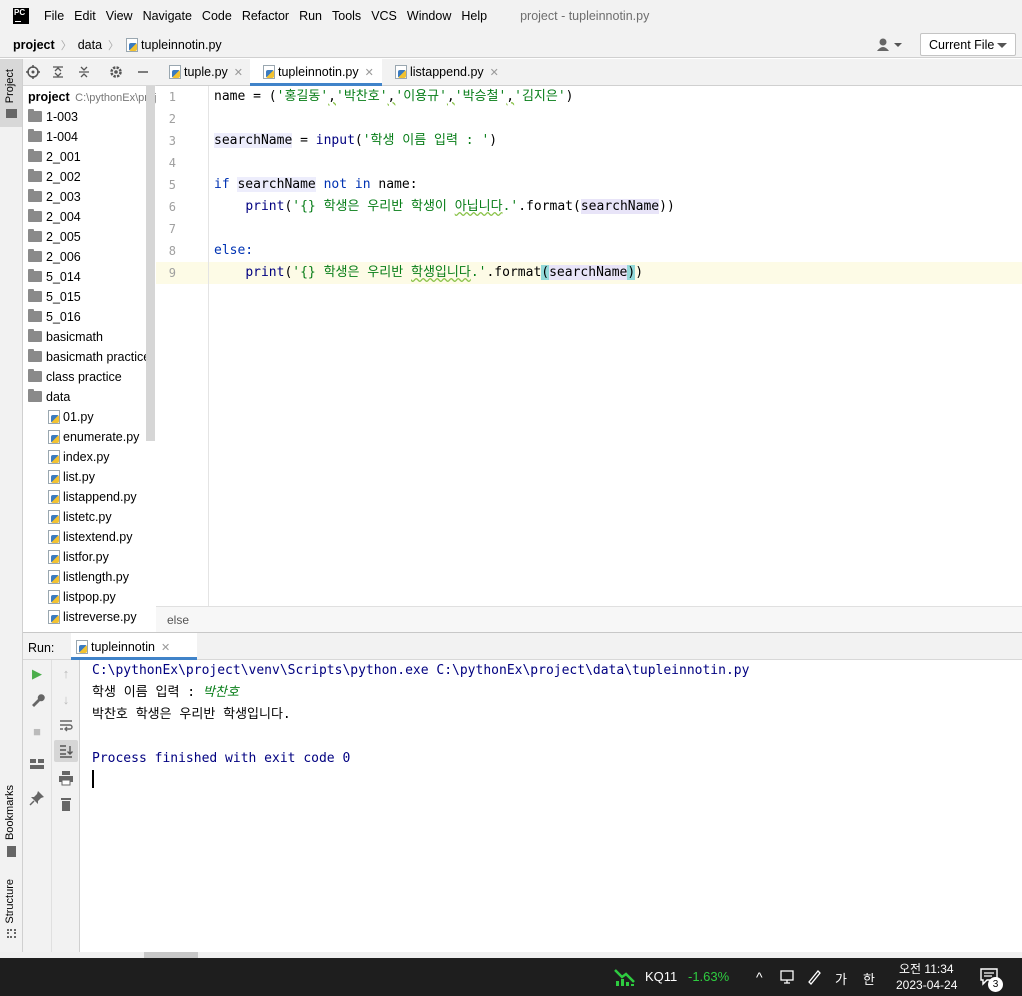 This screenshot has height=996, width=1022. Describe the element at coordinates (54, 217) in the screenshot. I see `tree-folder: 2_004` at that location.